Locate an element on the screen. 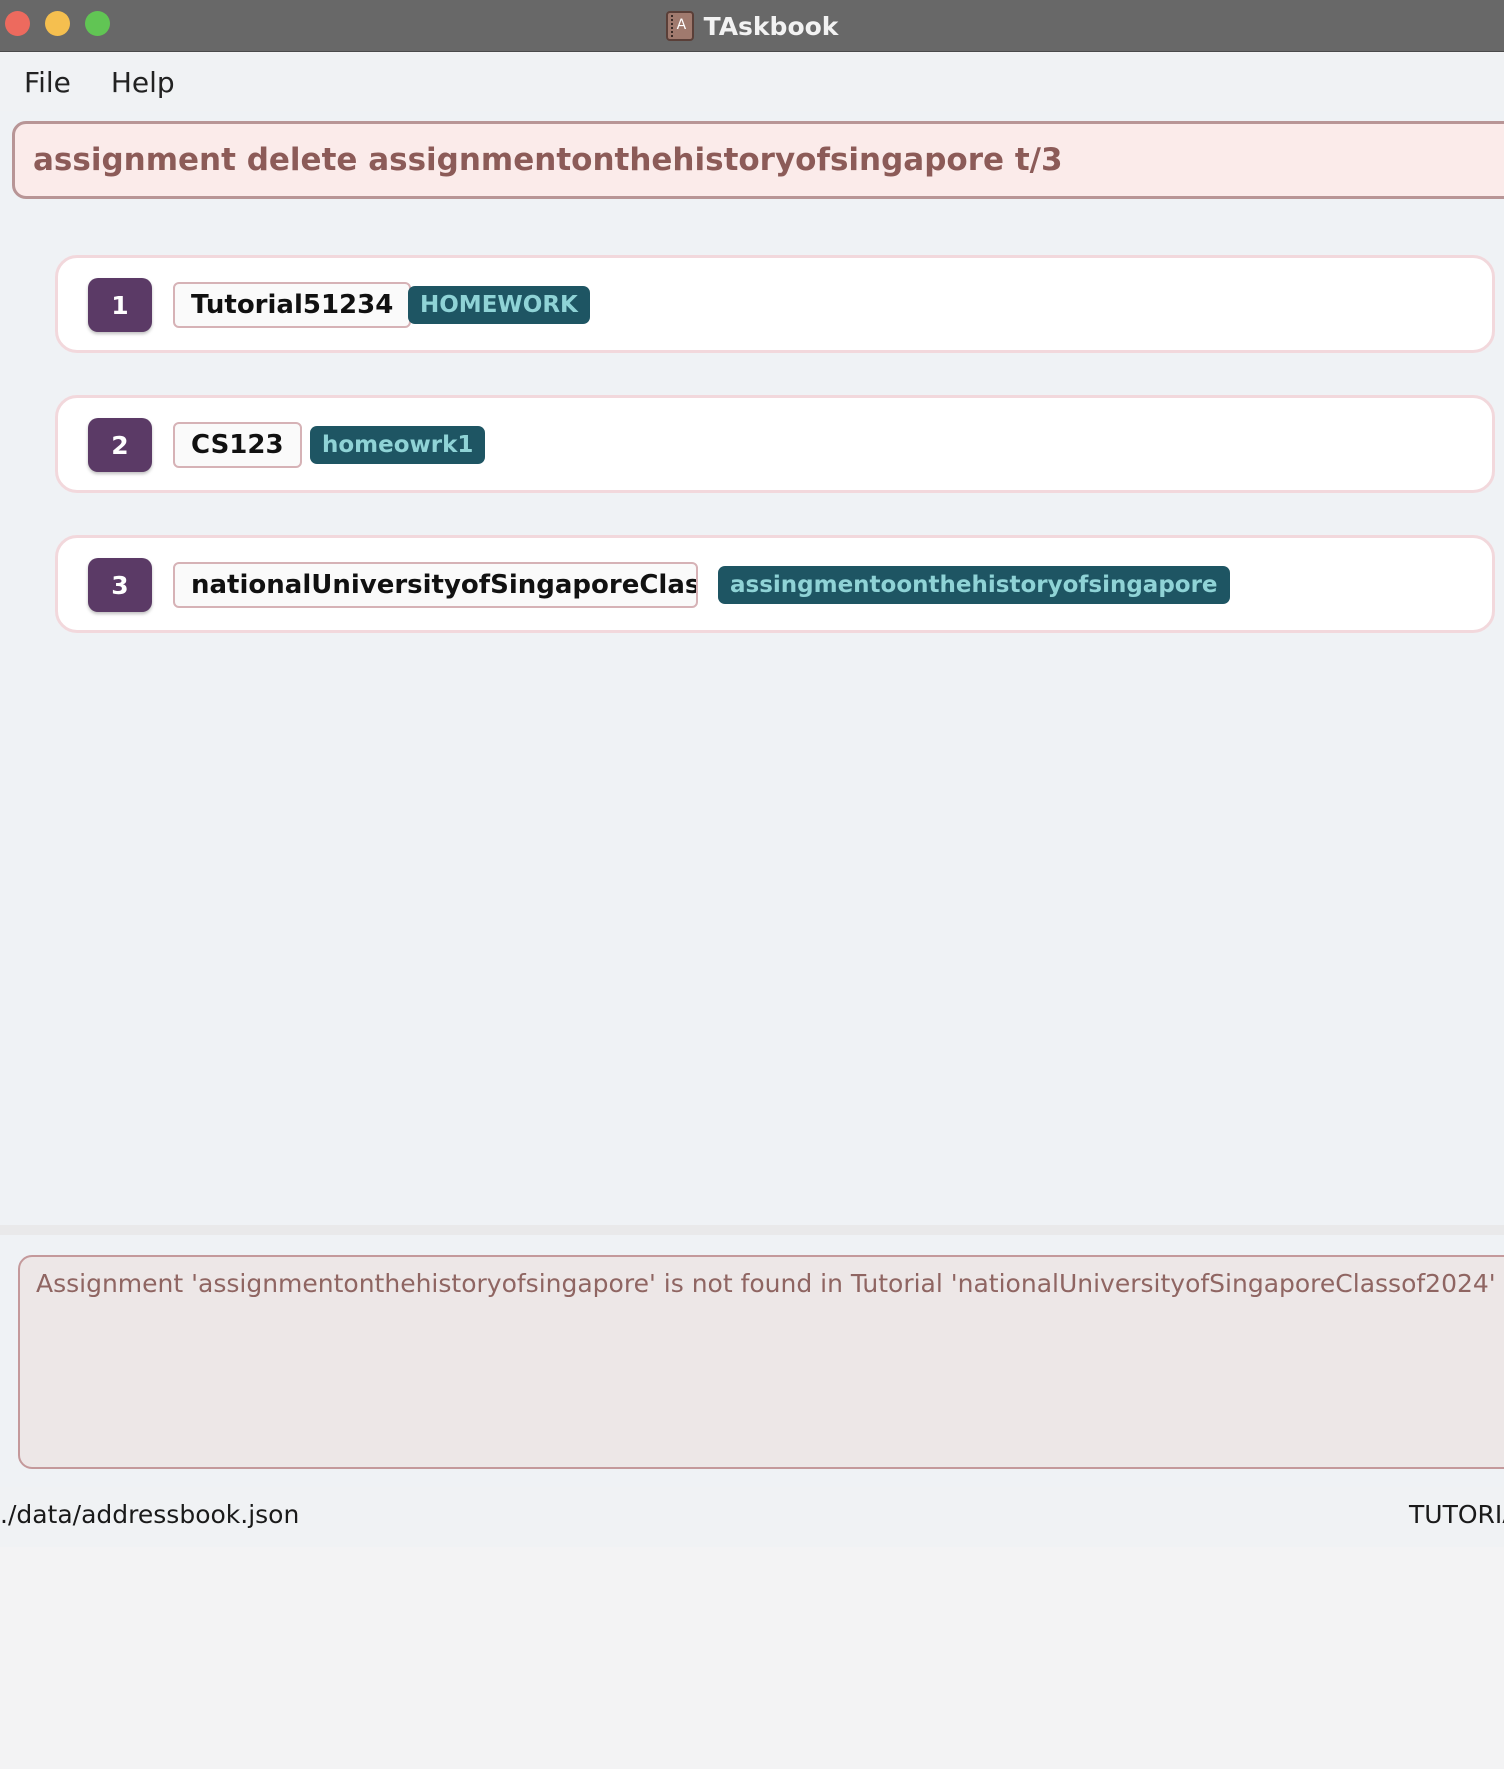 The image size is (1504, 1769). status-mode: TUTORIA is located at coordinates (1456, 1514).